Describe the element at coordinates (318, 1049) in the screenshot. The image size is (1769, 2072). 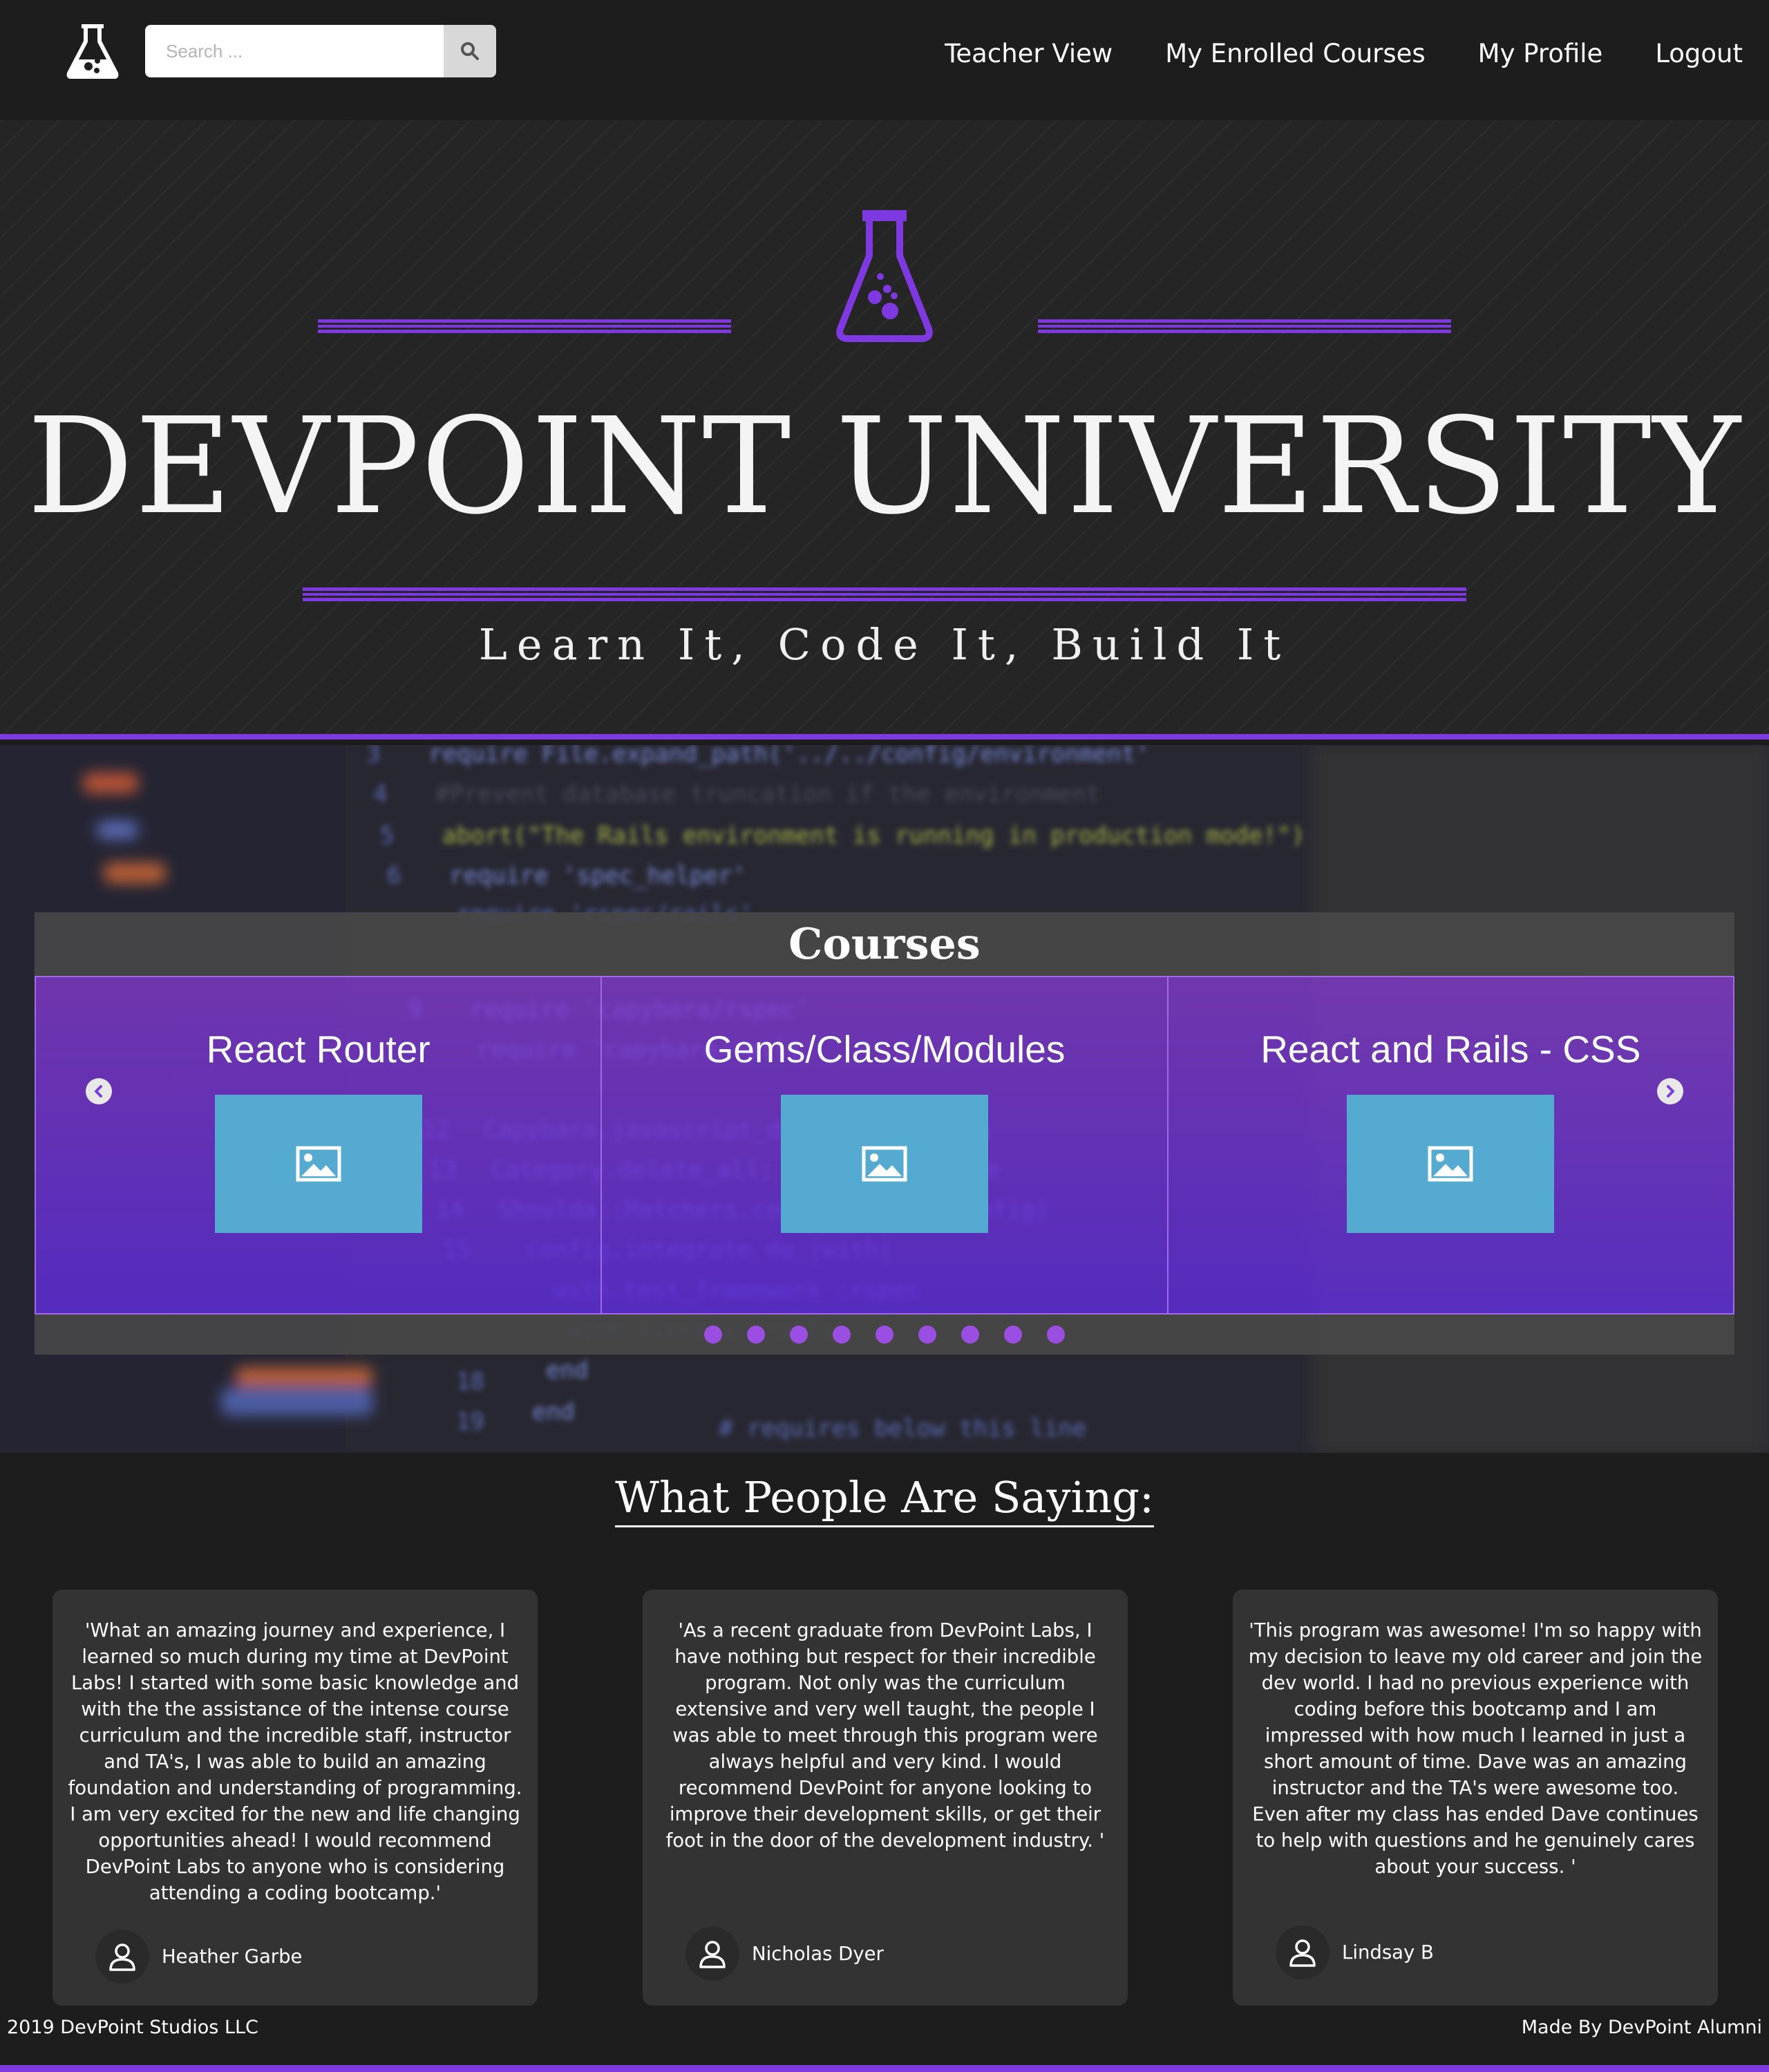
I see `course-card-title: React Router` at that location.